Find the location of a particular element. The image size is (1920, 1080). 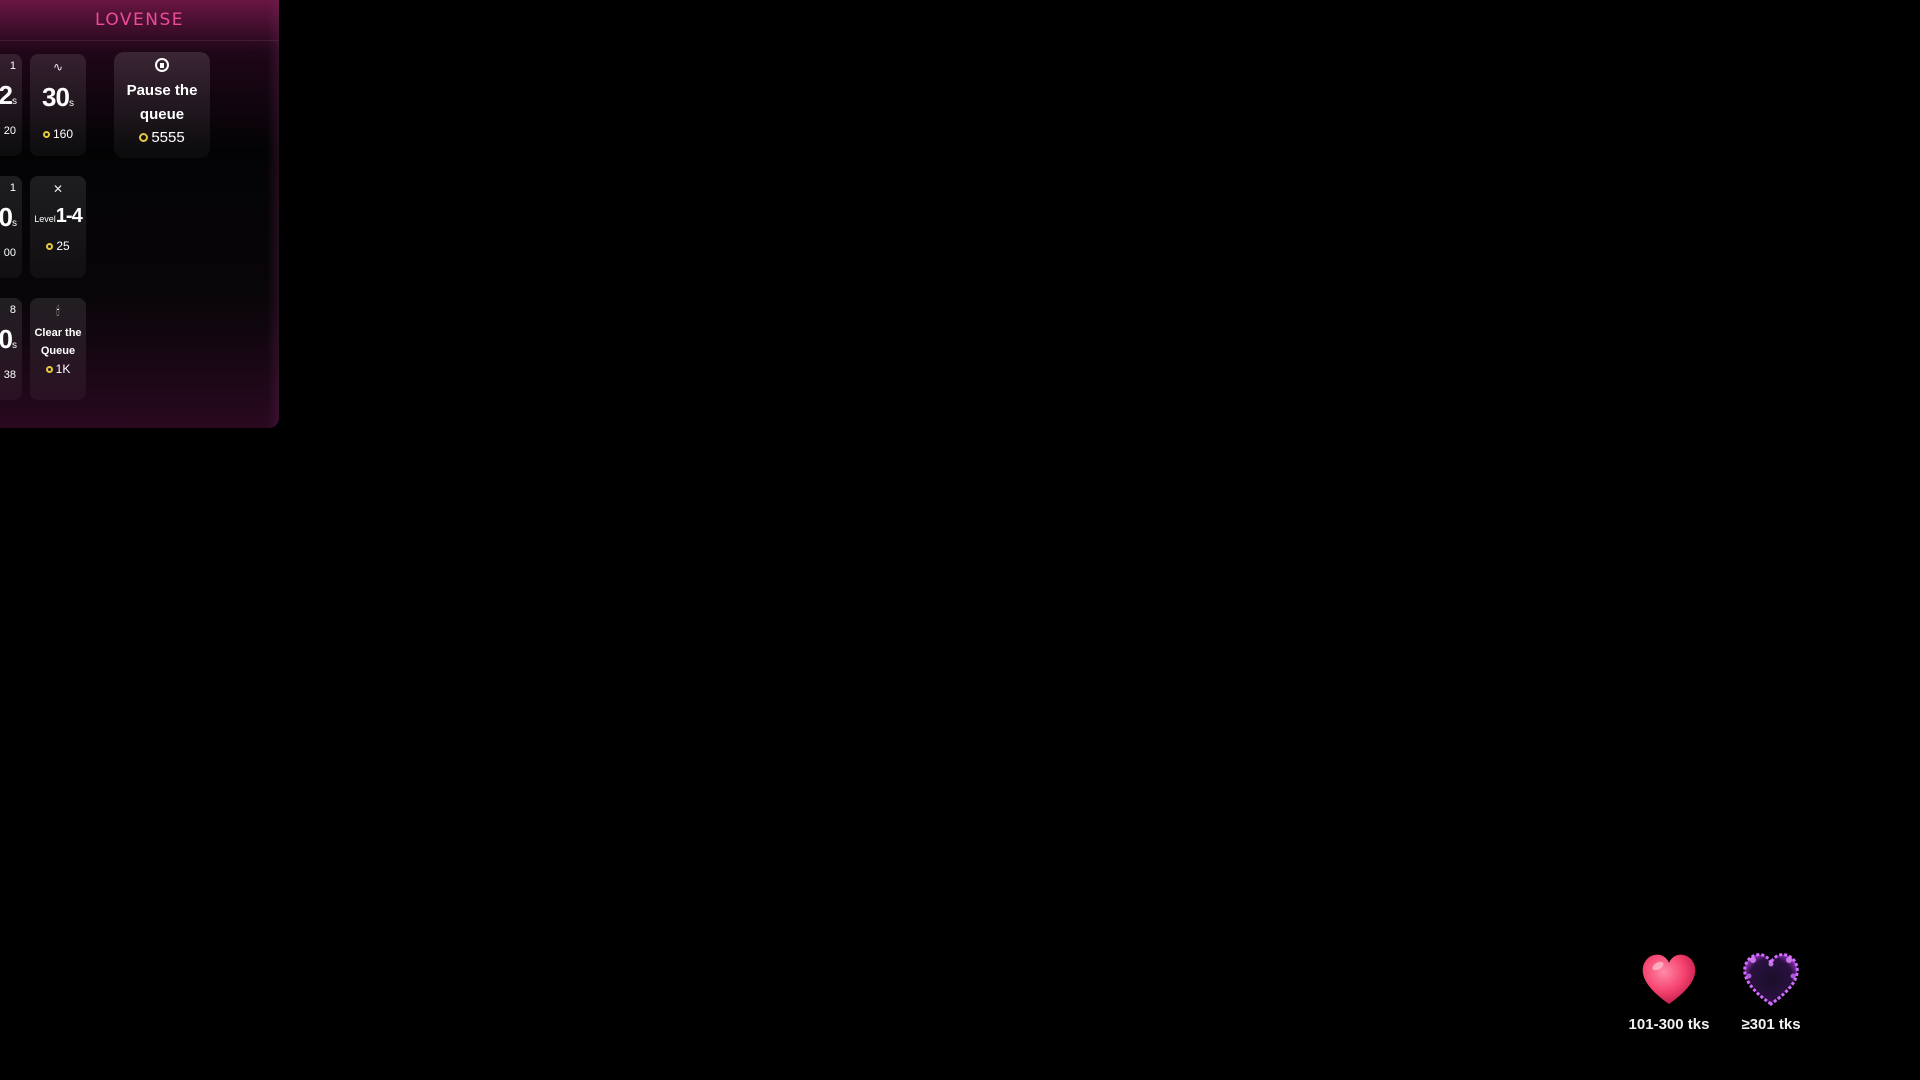

clear-queue-label: Clear the Queue is located at coordinates (58, 342).